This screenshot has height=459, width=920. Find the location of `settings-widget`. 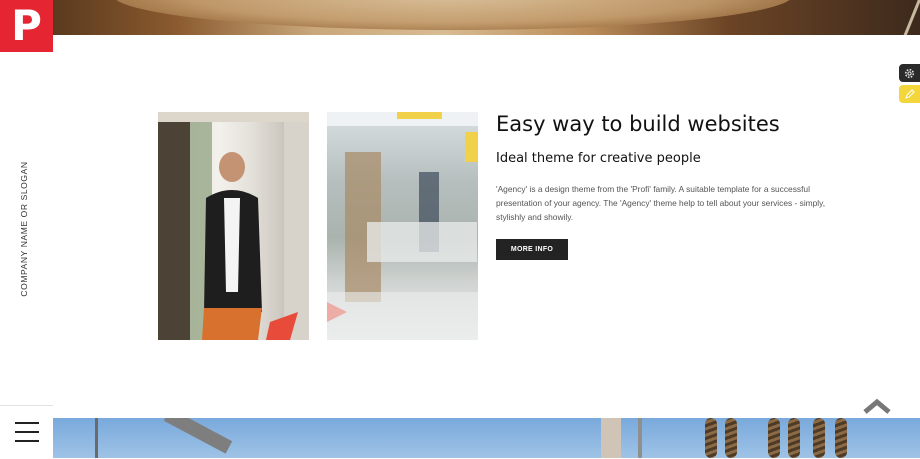

settings-widget is located at coordinates (909, 73).